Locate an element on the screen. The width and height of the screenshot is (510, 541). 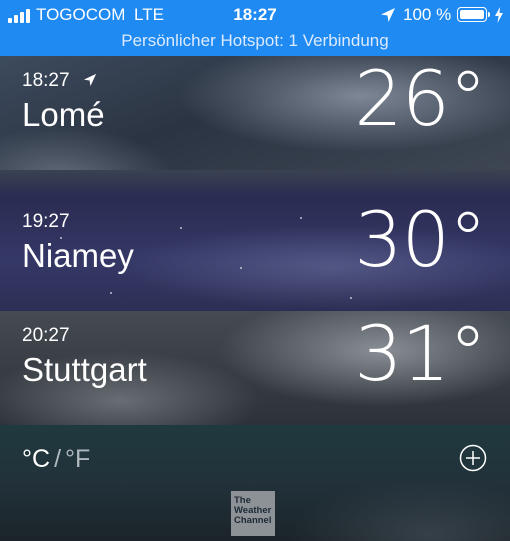
city-temperature: 30° is located at coordinates (420, 240).